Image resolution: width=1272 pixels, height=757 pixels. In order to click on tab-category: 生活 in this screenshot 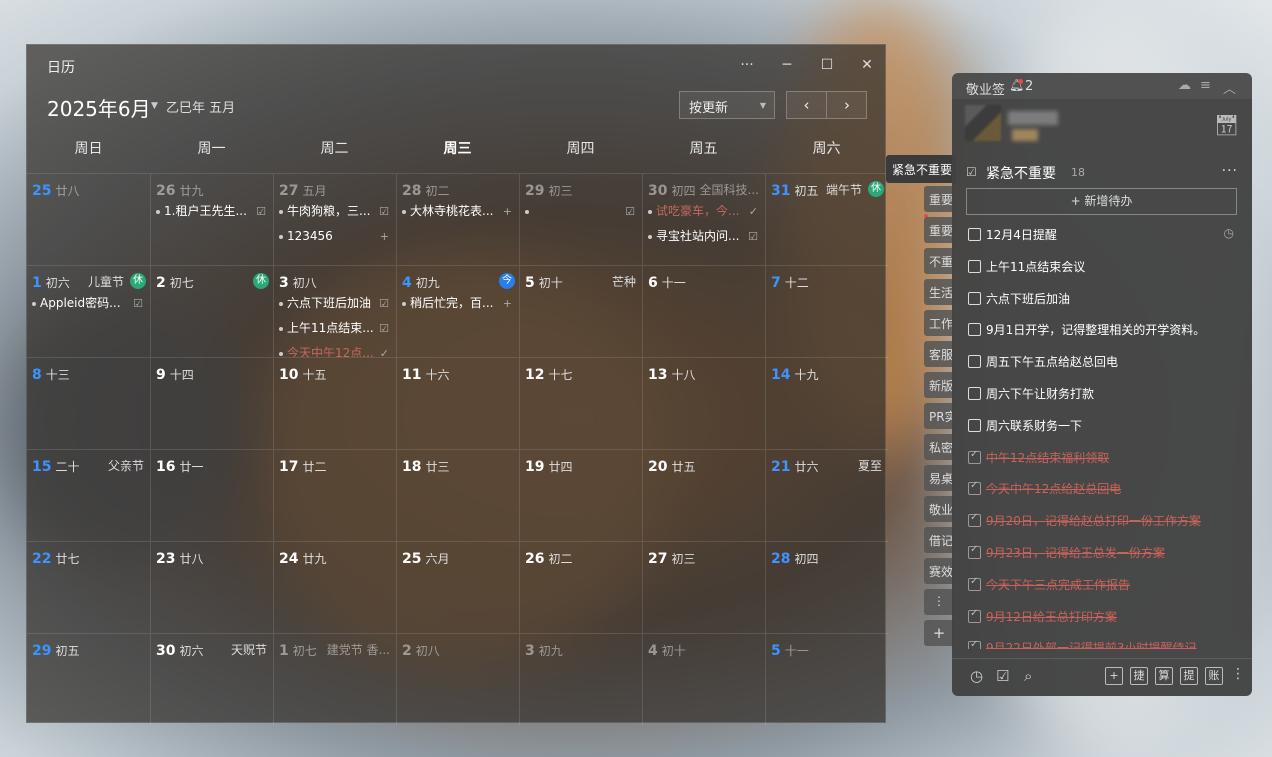, I will do `click(939, 292)`.